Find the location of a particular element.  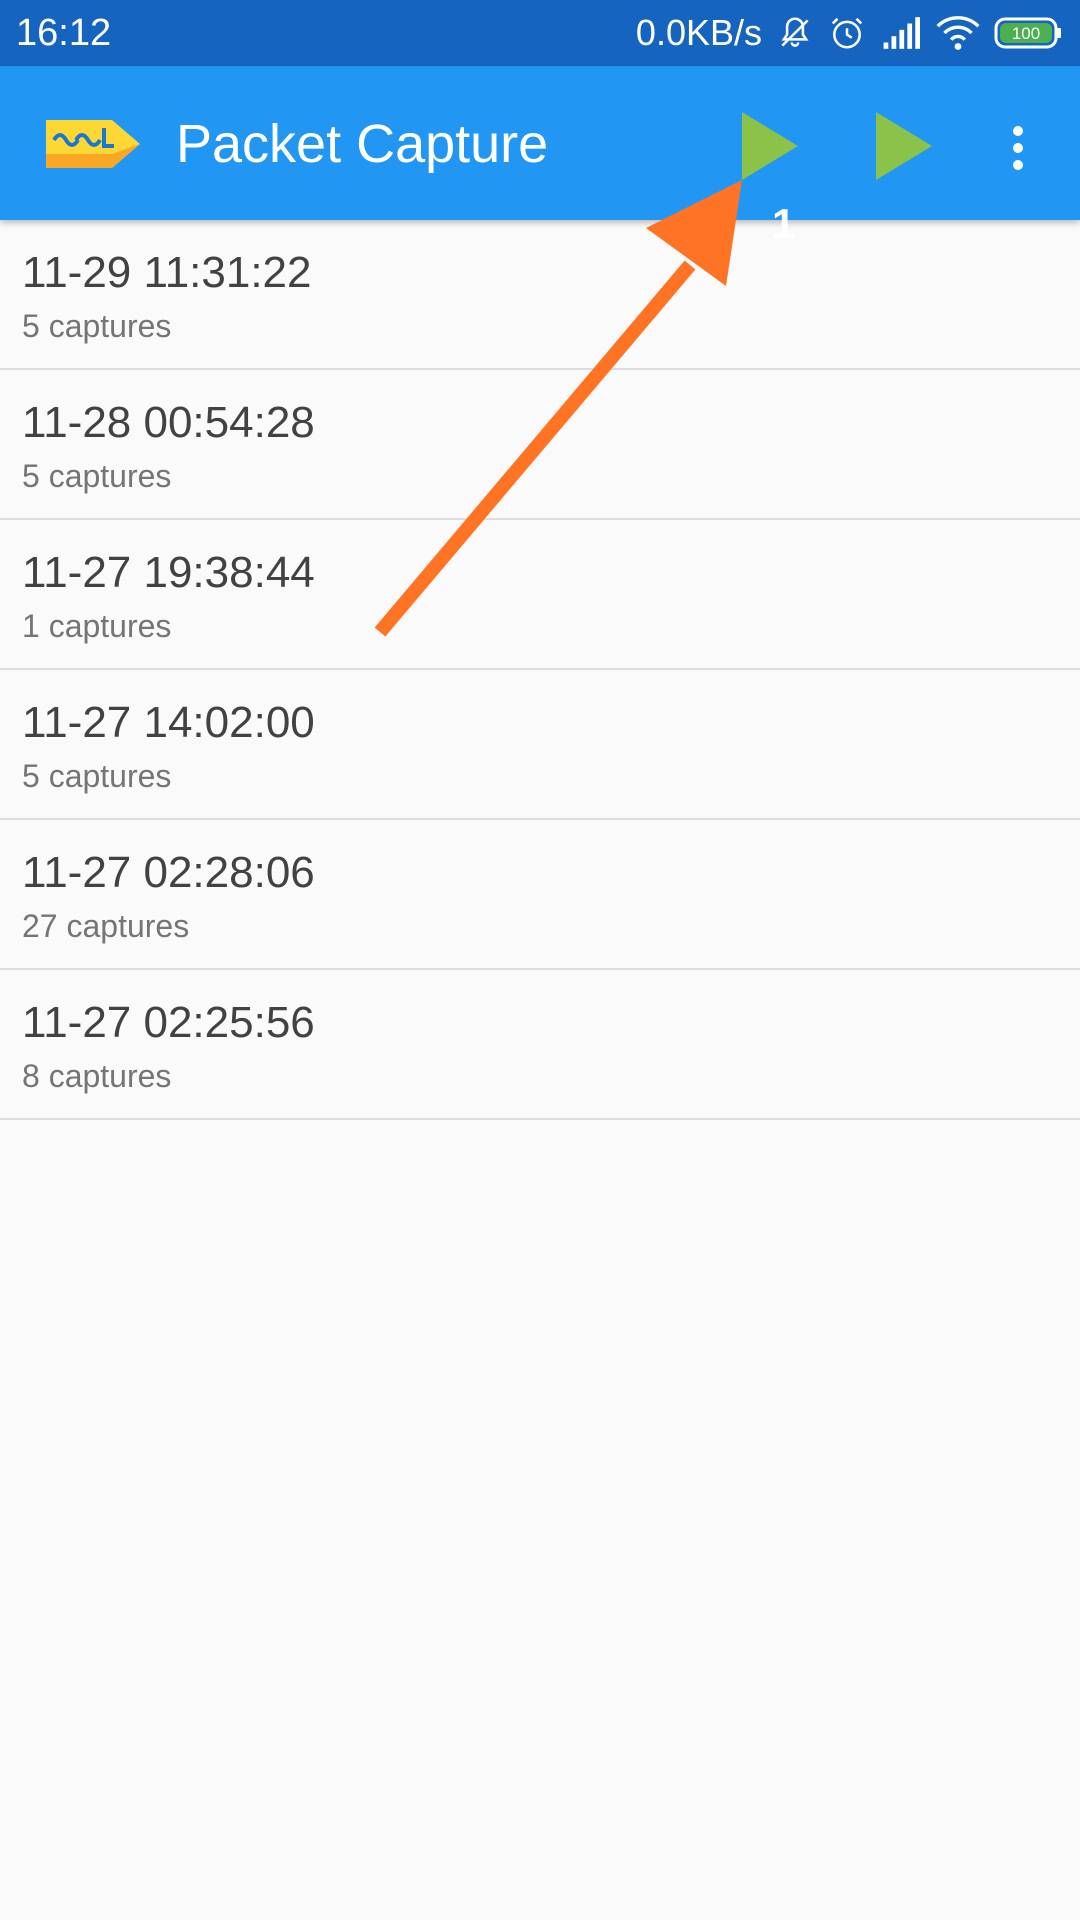

list-item: 11-28 00:54:28 5 captures is located at coordinates (540, 445).